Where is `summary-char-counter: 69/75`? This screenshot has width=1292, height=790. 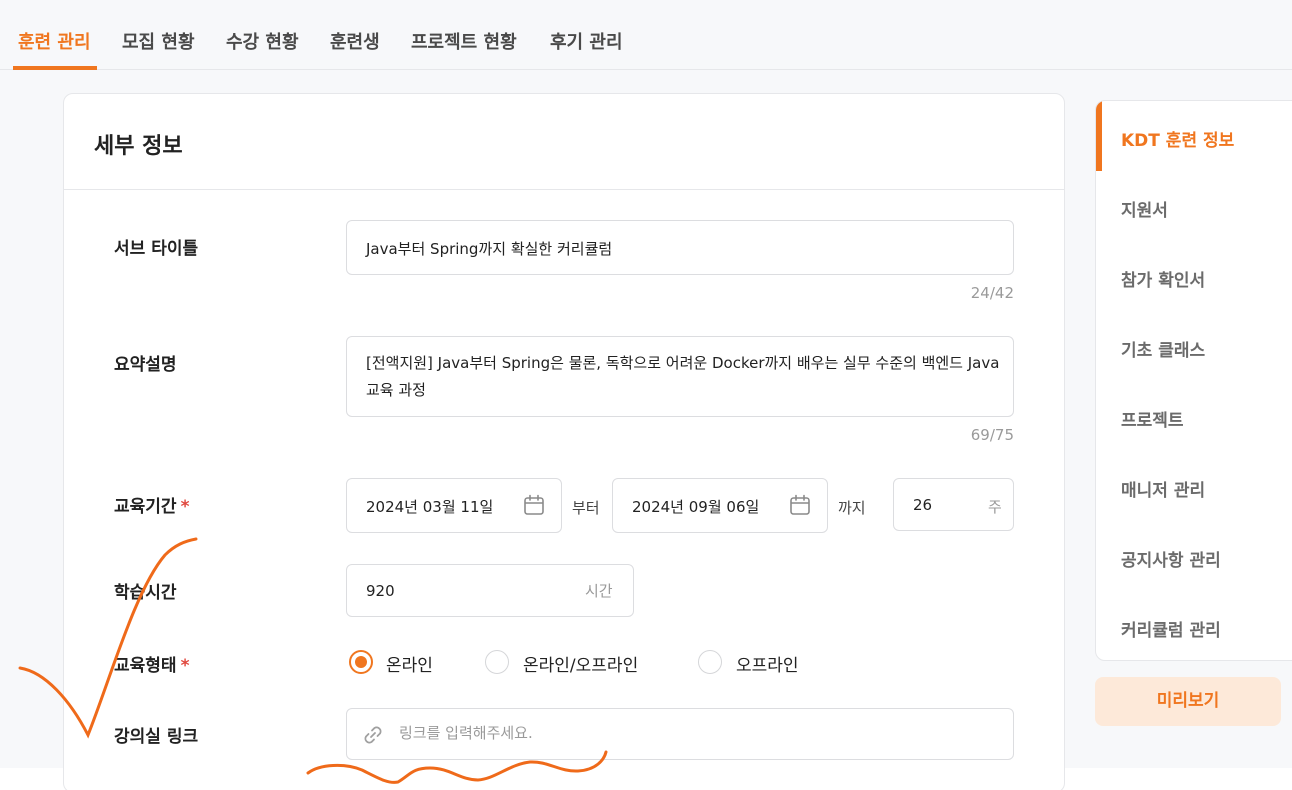 summary-char-counter: 69/75 is located at coordinates (992, 435).